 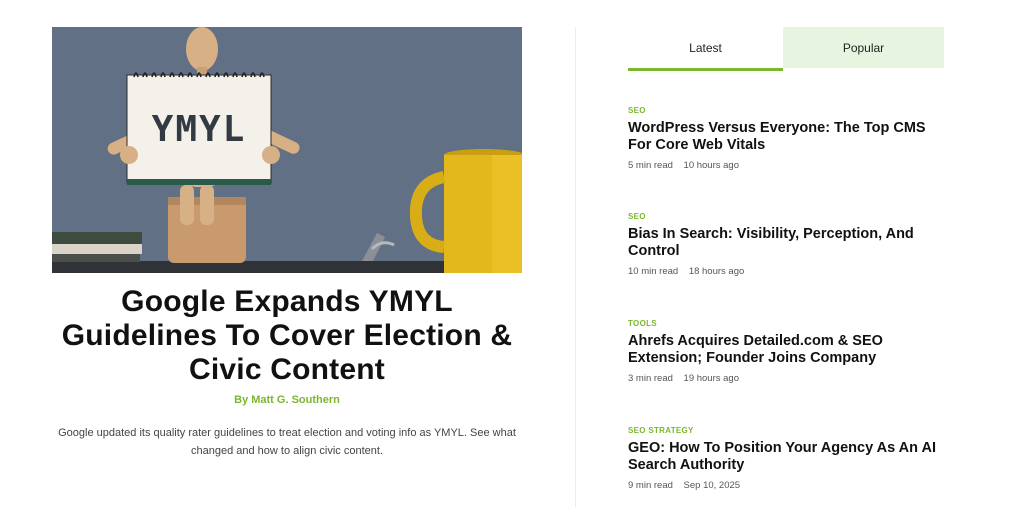 What do you see at coordinates (716, 271) in the screenshot?
I see `timestamp: 18 hours ago` at bounding box center [716, 271].